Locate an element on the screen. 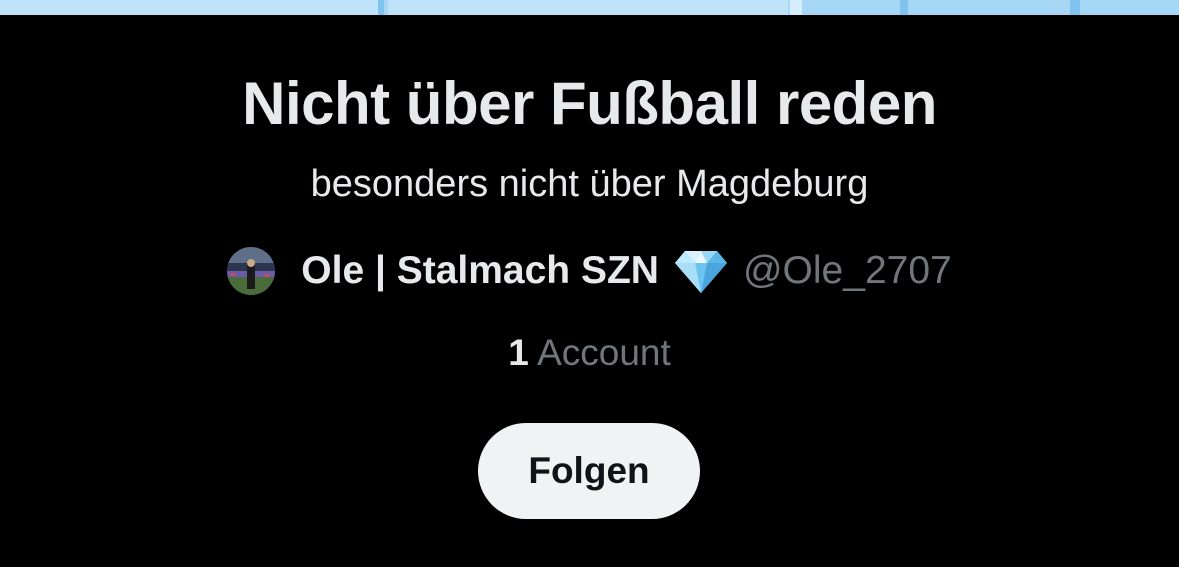 This screenshot has height=567, width=1179. member-count-number: 1 is located at coordinates (518, 352).